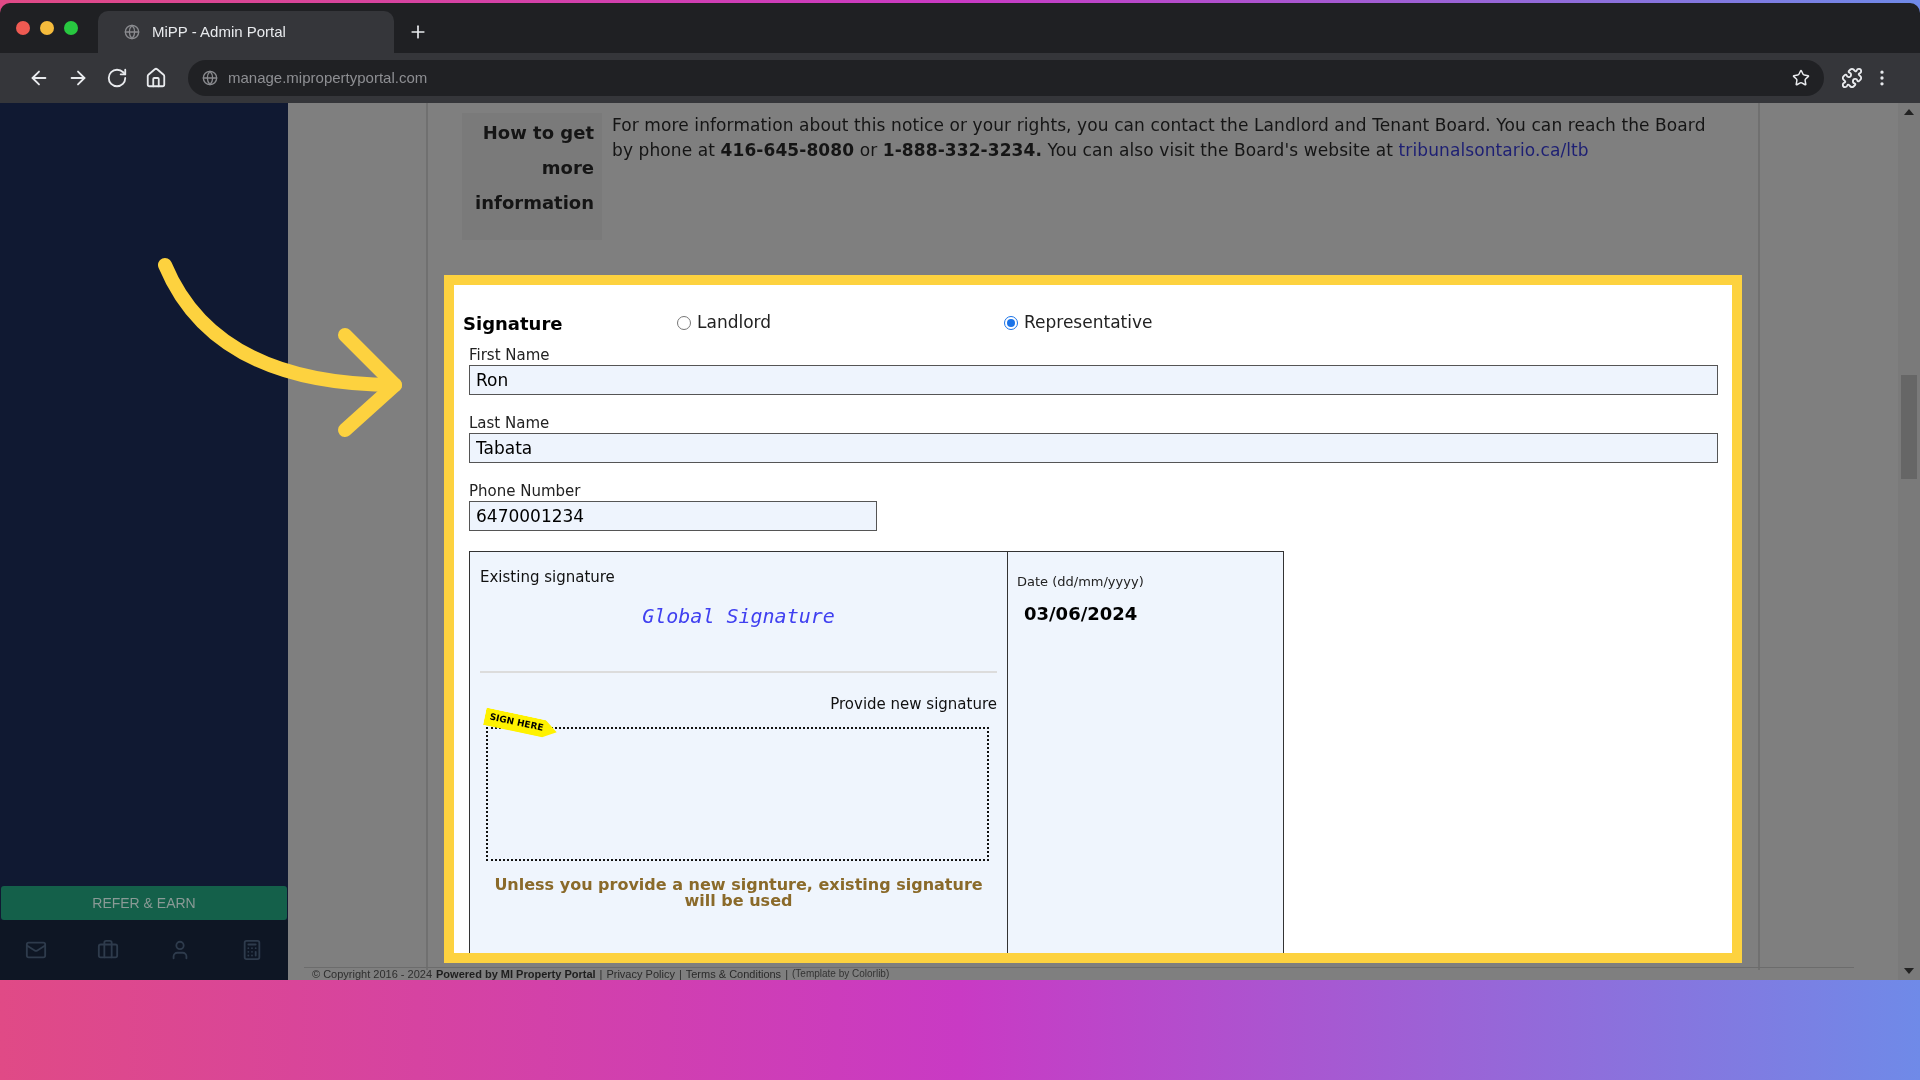  I want to click on board-website-link: tribunalsontario.ca/ltb, so click(1493, 150).